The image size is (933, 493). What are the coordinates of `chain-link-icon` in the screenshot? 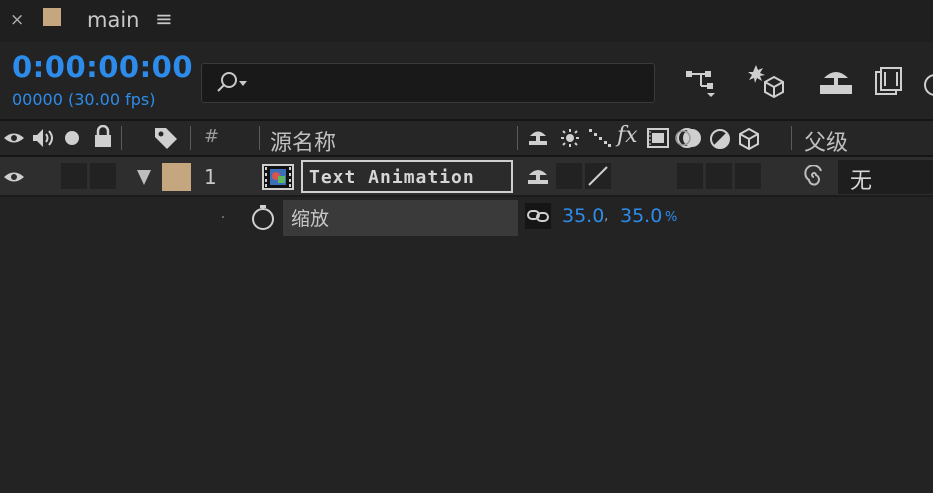 It's located at (538, 216).